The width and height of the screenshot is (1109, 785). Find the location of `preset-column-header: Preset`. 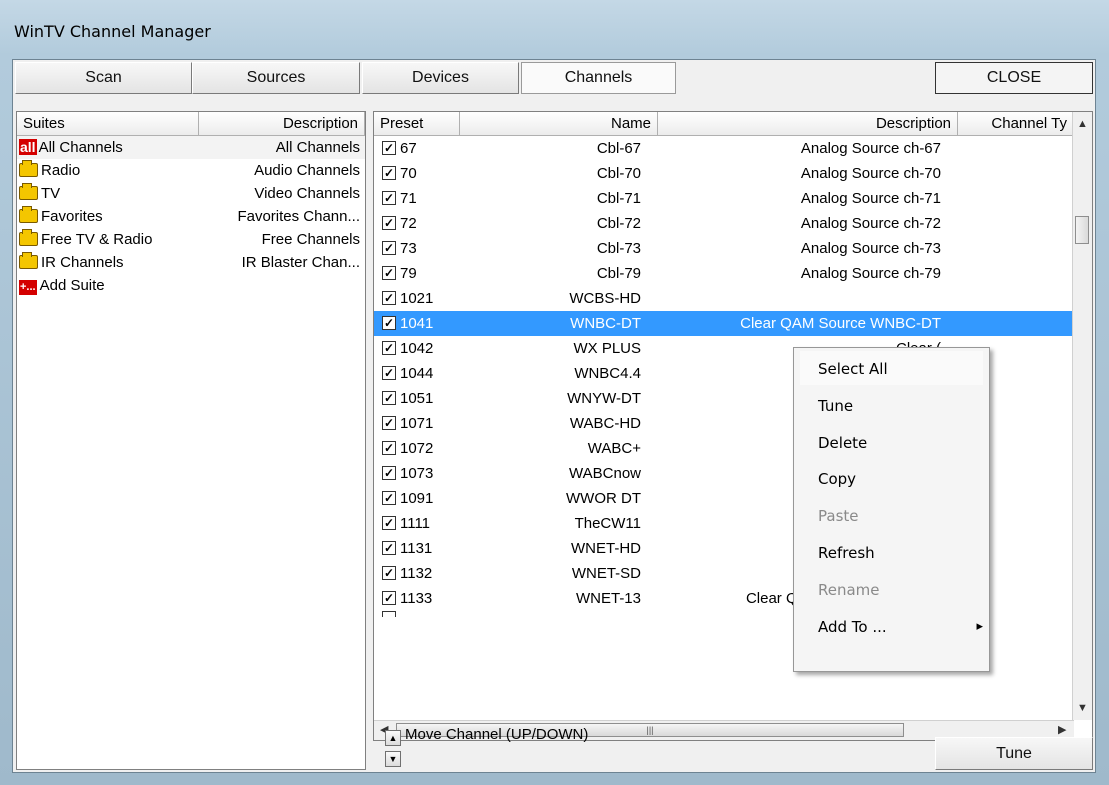

preset-column-header: Preset is located at coordinates (417, 124).